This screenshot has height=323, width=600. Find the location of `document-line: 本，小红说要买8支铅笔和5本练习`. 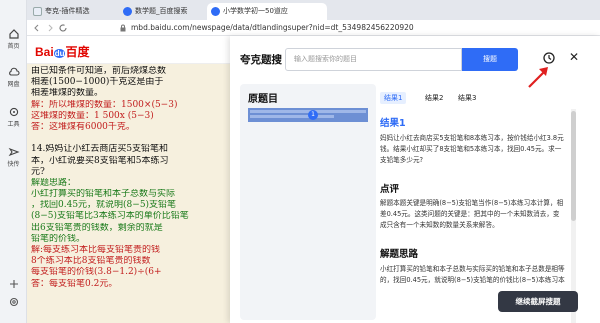

document-line: 本，小红说要买8支铅笔和5本练习 is located at coordinates (100, 160).